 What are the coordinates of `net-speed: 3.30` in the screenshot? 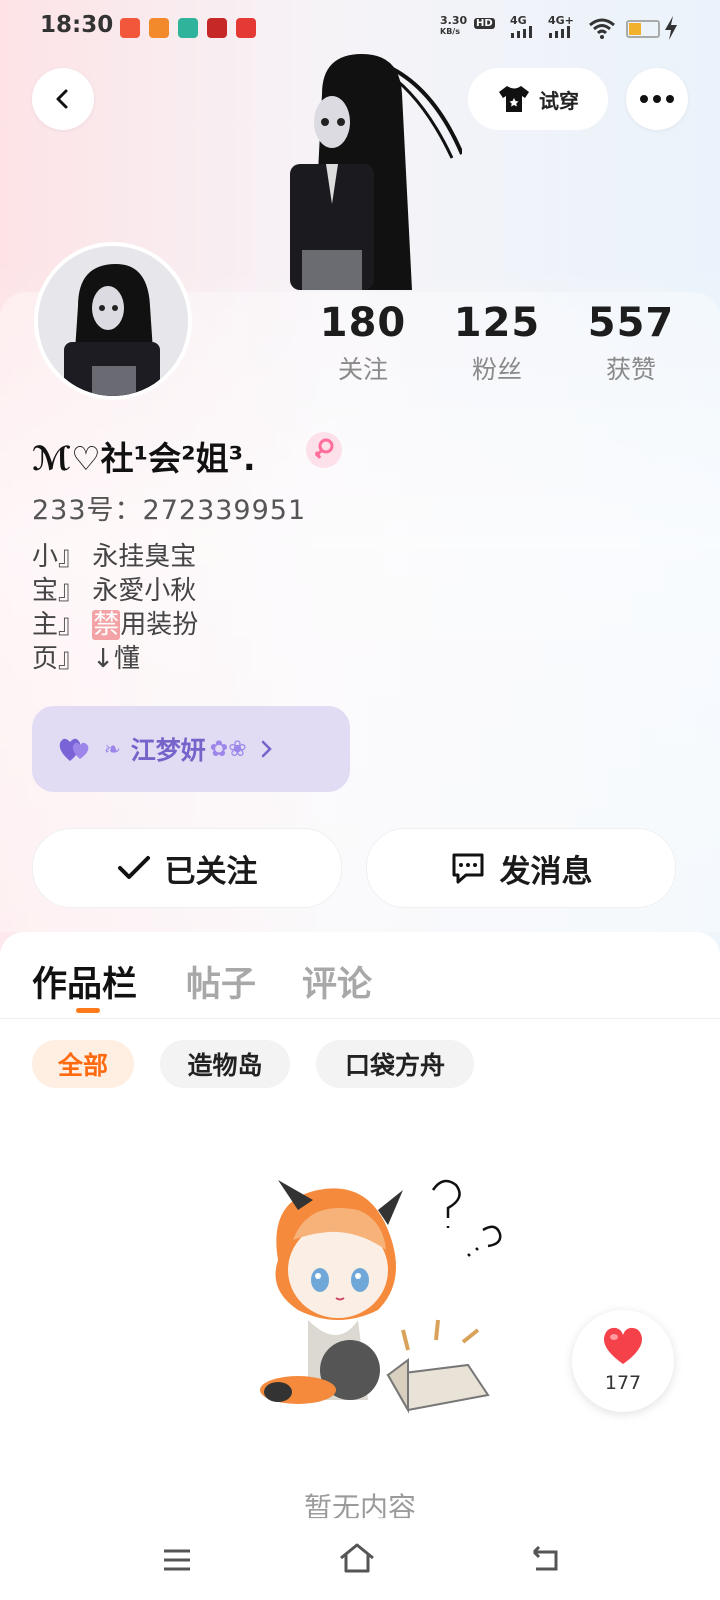 It's located at (454, 20).